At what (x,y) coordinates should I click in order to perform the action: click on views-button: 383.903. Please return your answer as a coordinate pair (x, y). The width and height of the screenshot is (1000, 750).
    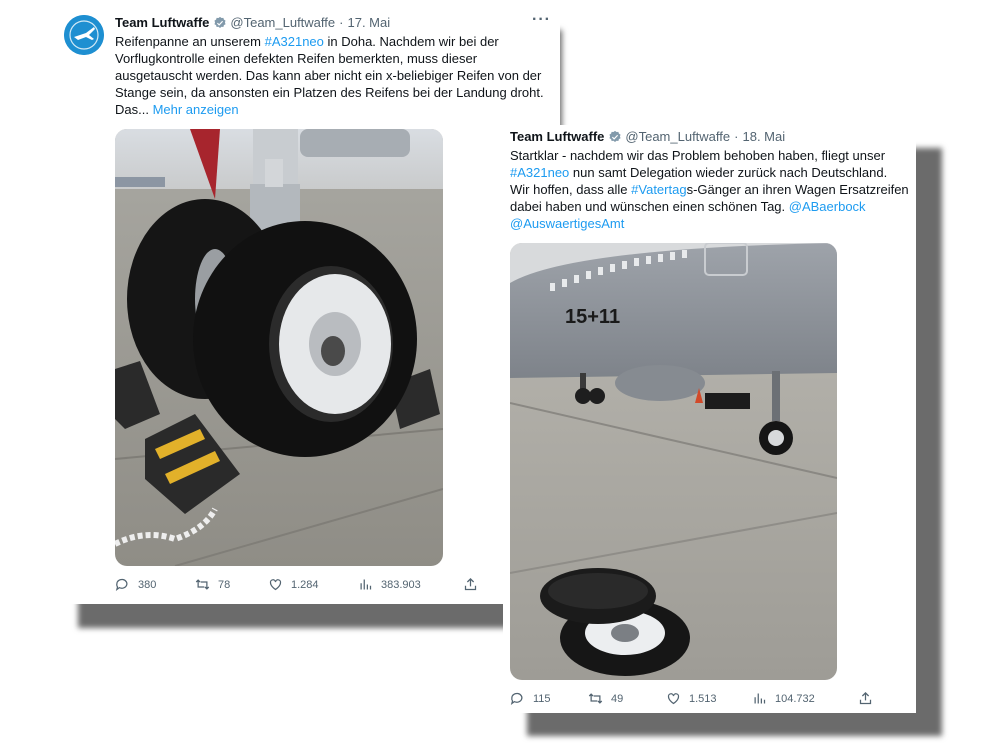
    Looking at the image, I should click on (389, 584).